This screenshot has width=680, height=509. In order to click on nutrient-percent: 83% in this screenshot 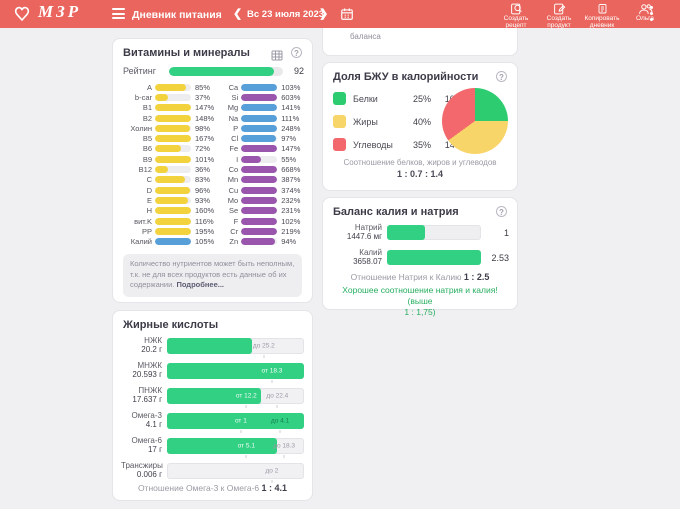, I will do `click(203, 180)`.